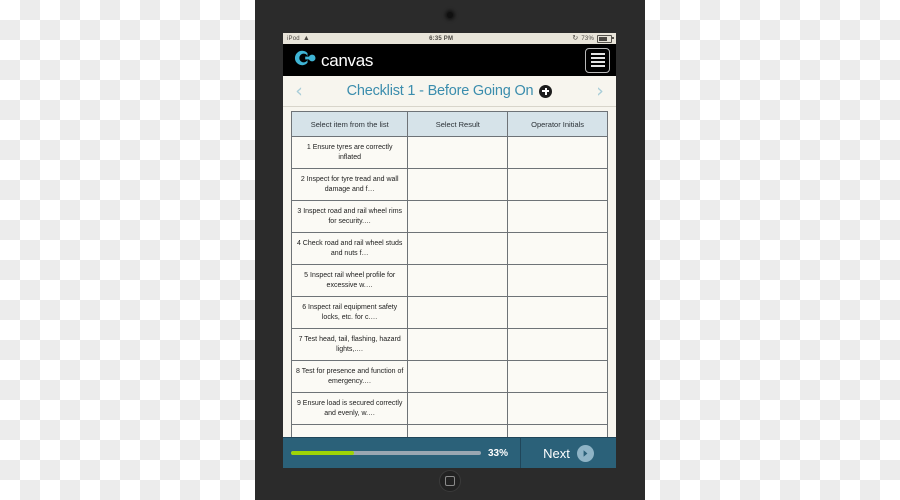 The height and width of the screenshot is (500, 900). What do you see at coordinates (304, 60) in the screenshot?
I see `canvas-logo-icon` at bounding box center [304, 60].